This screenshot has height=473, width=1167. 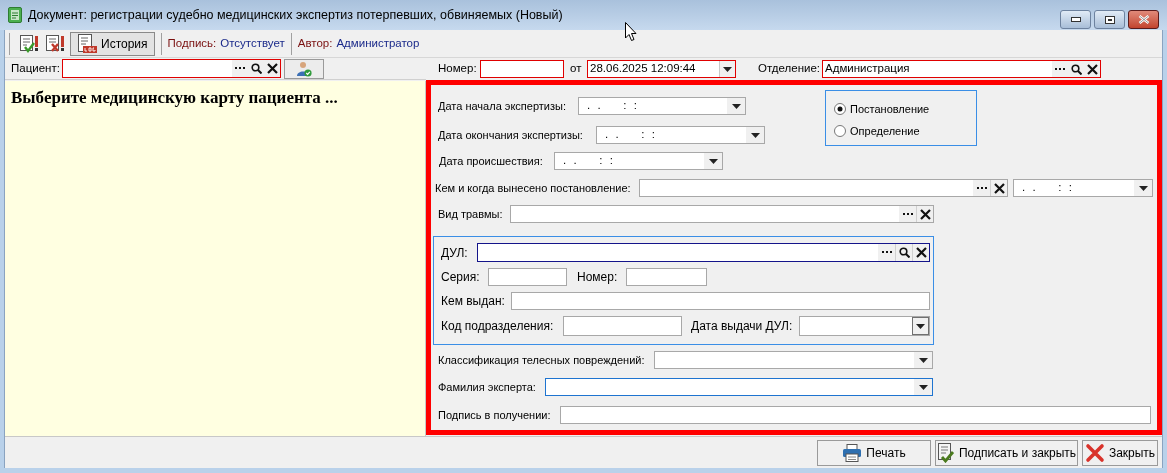 I want to click on date-label: от, so click(x=576, y=69).